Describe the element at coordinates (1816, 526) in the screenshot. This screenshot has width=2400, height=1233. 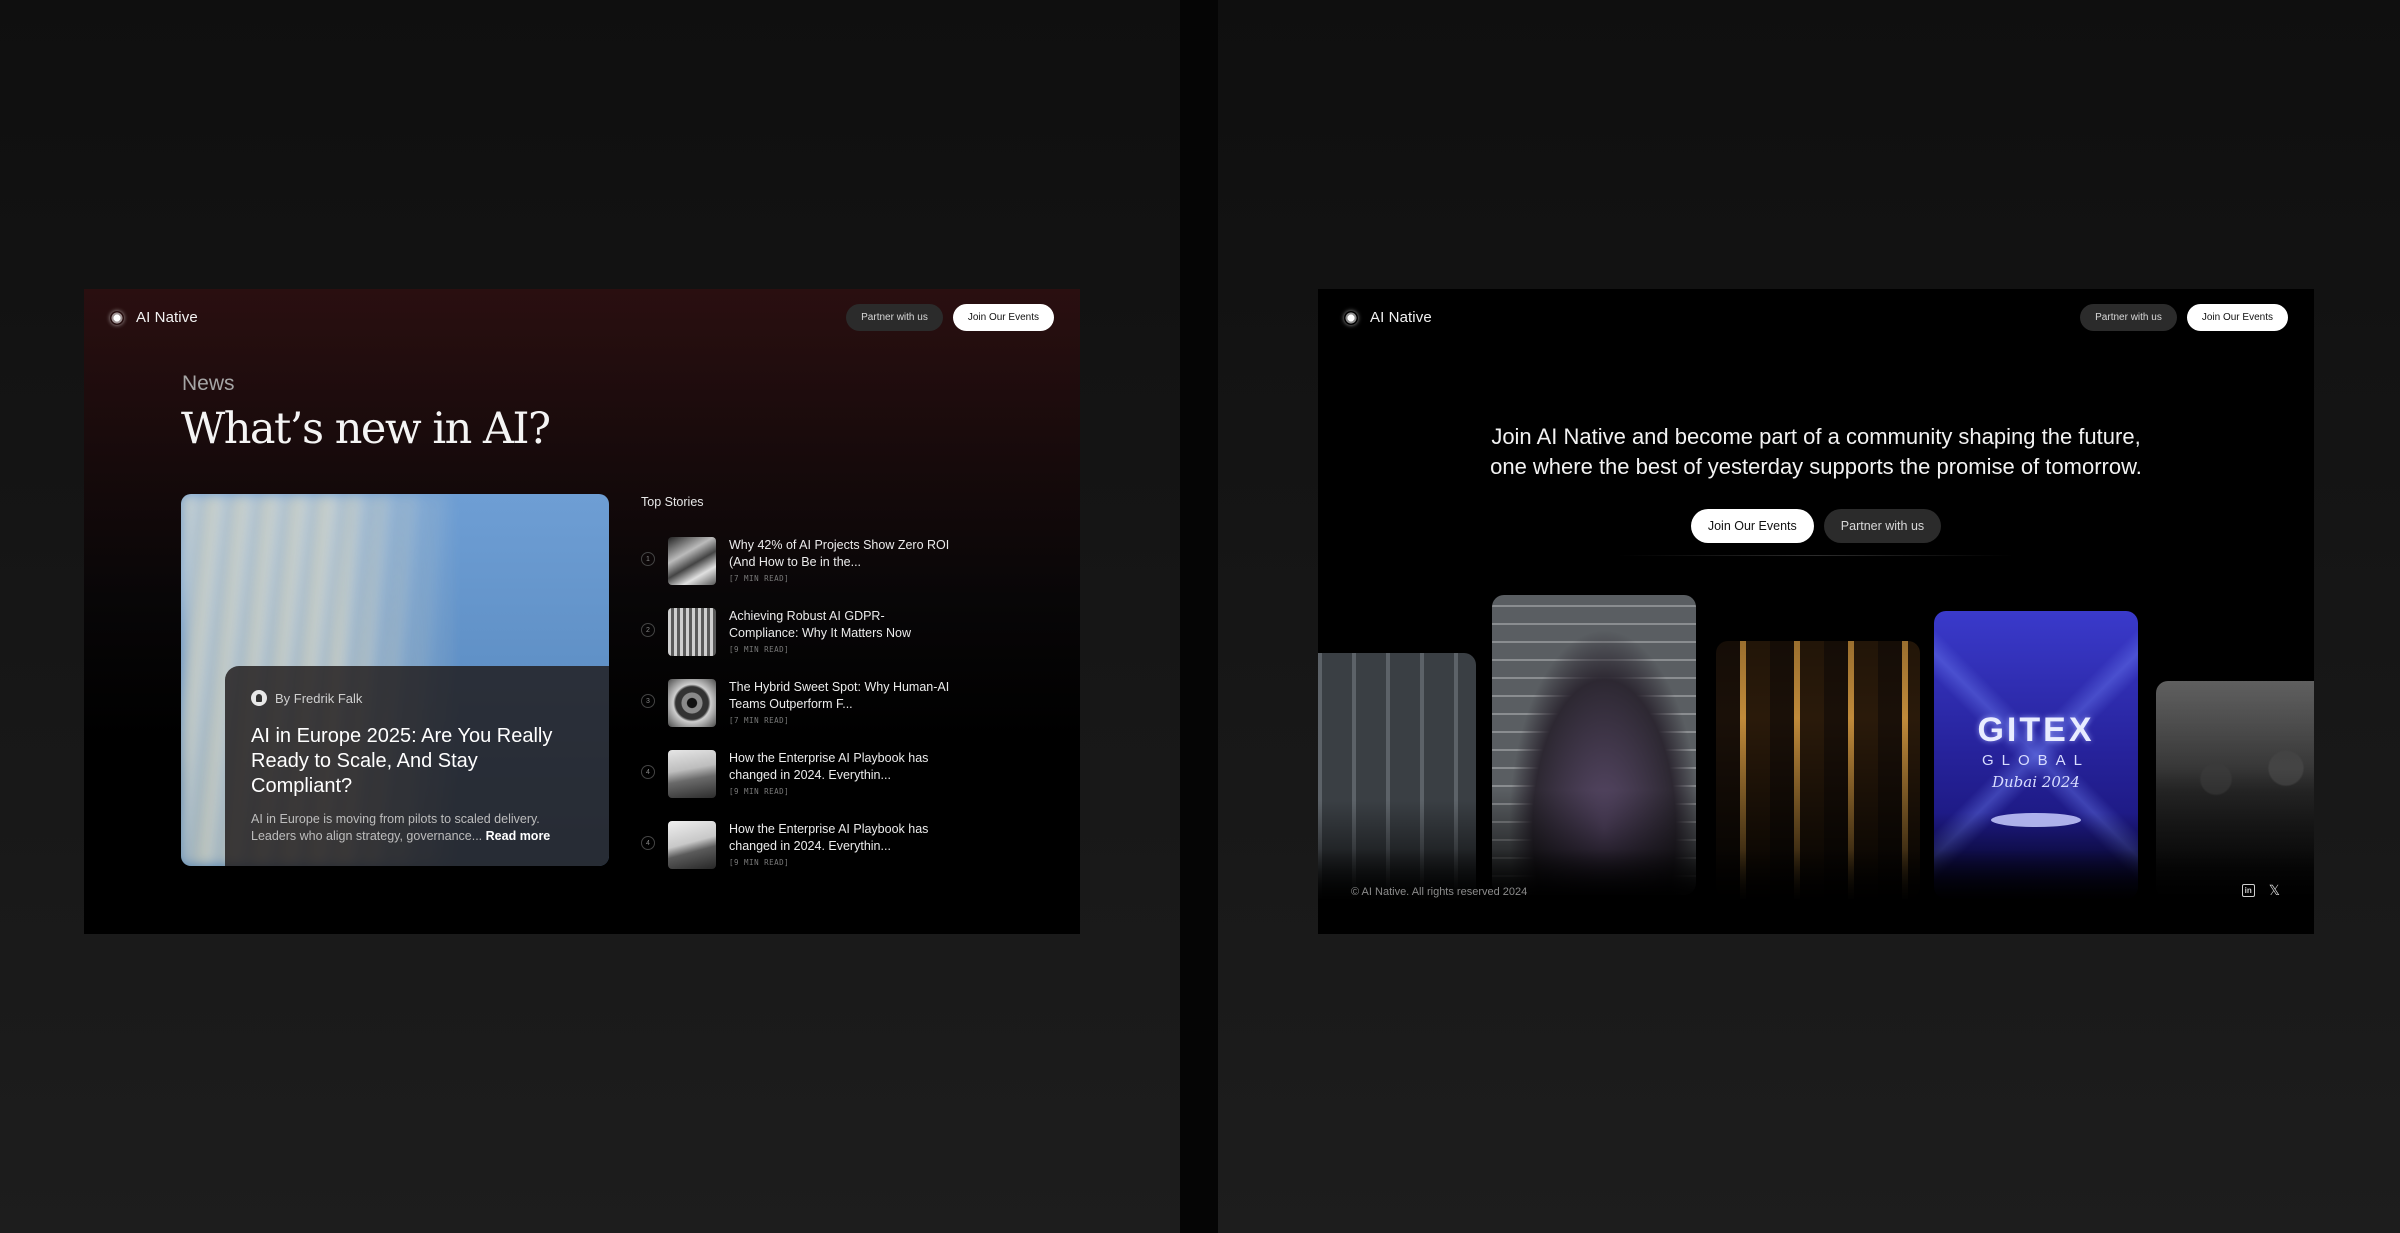
I see `hero-cta-group: Join Our Events Partner with us` at that location.